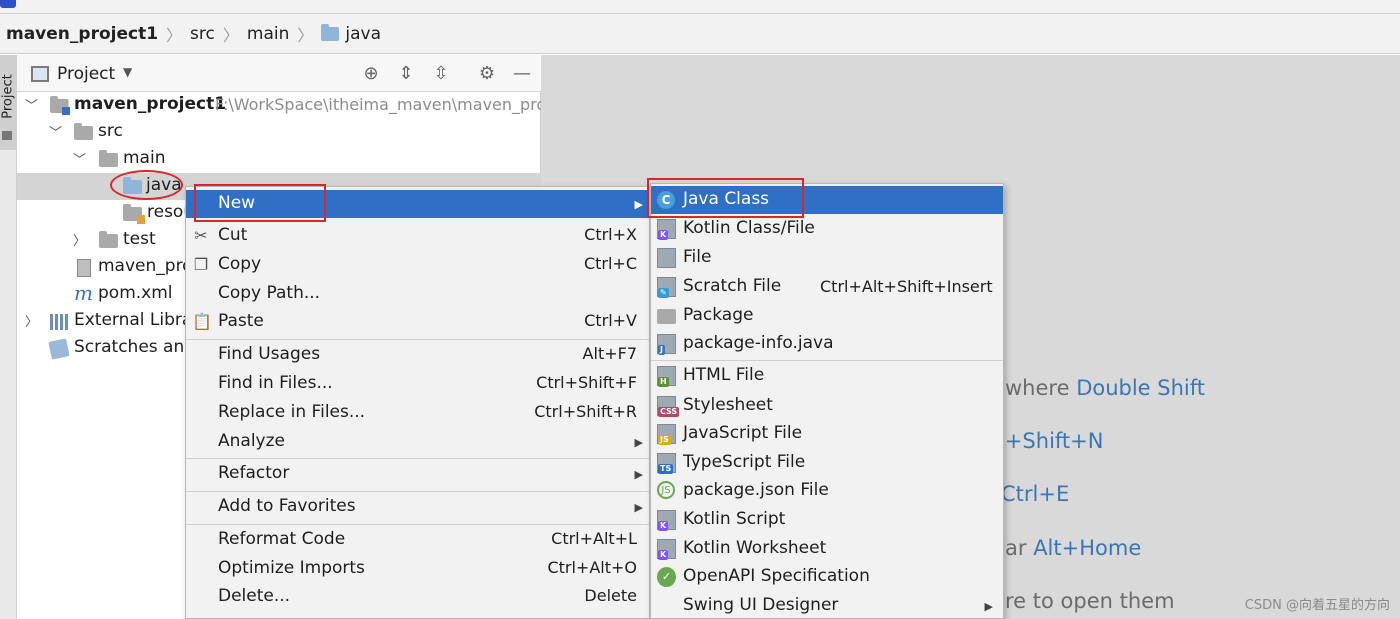 Image resolution: width=1400 pixels, height=619 pixels. Describe the element at coordinates (59, 322) in the screenshot. I see `library-icon` at that location.